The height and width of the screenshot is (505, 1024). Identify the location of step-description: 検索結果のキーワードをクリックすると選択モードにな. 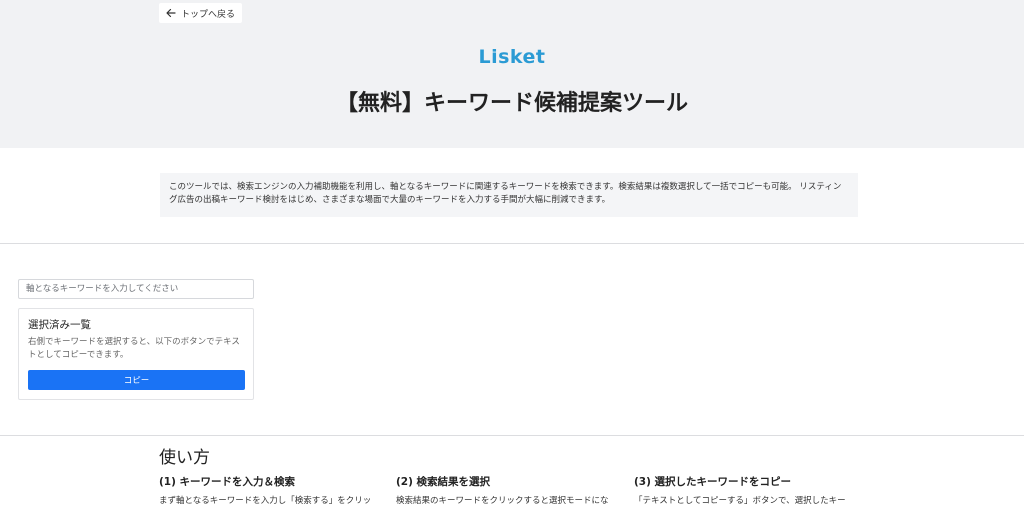
(502, 500).